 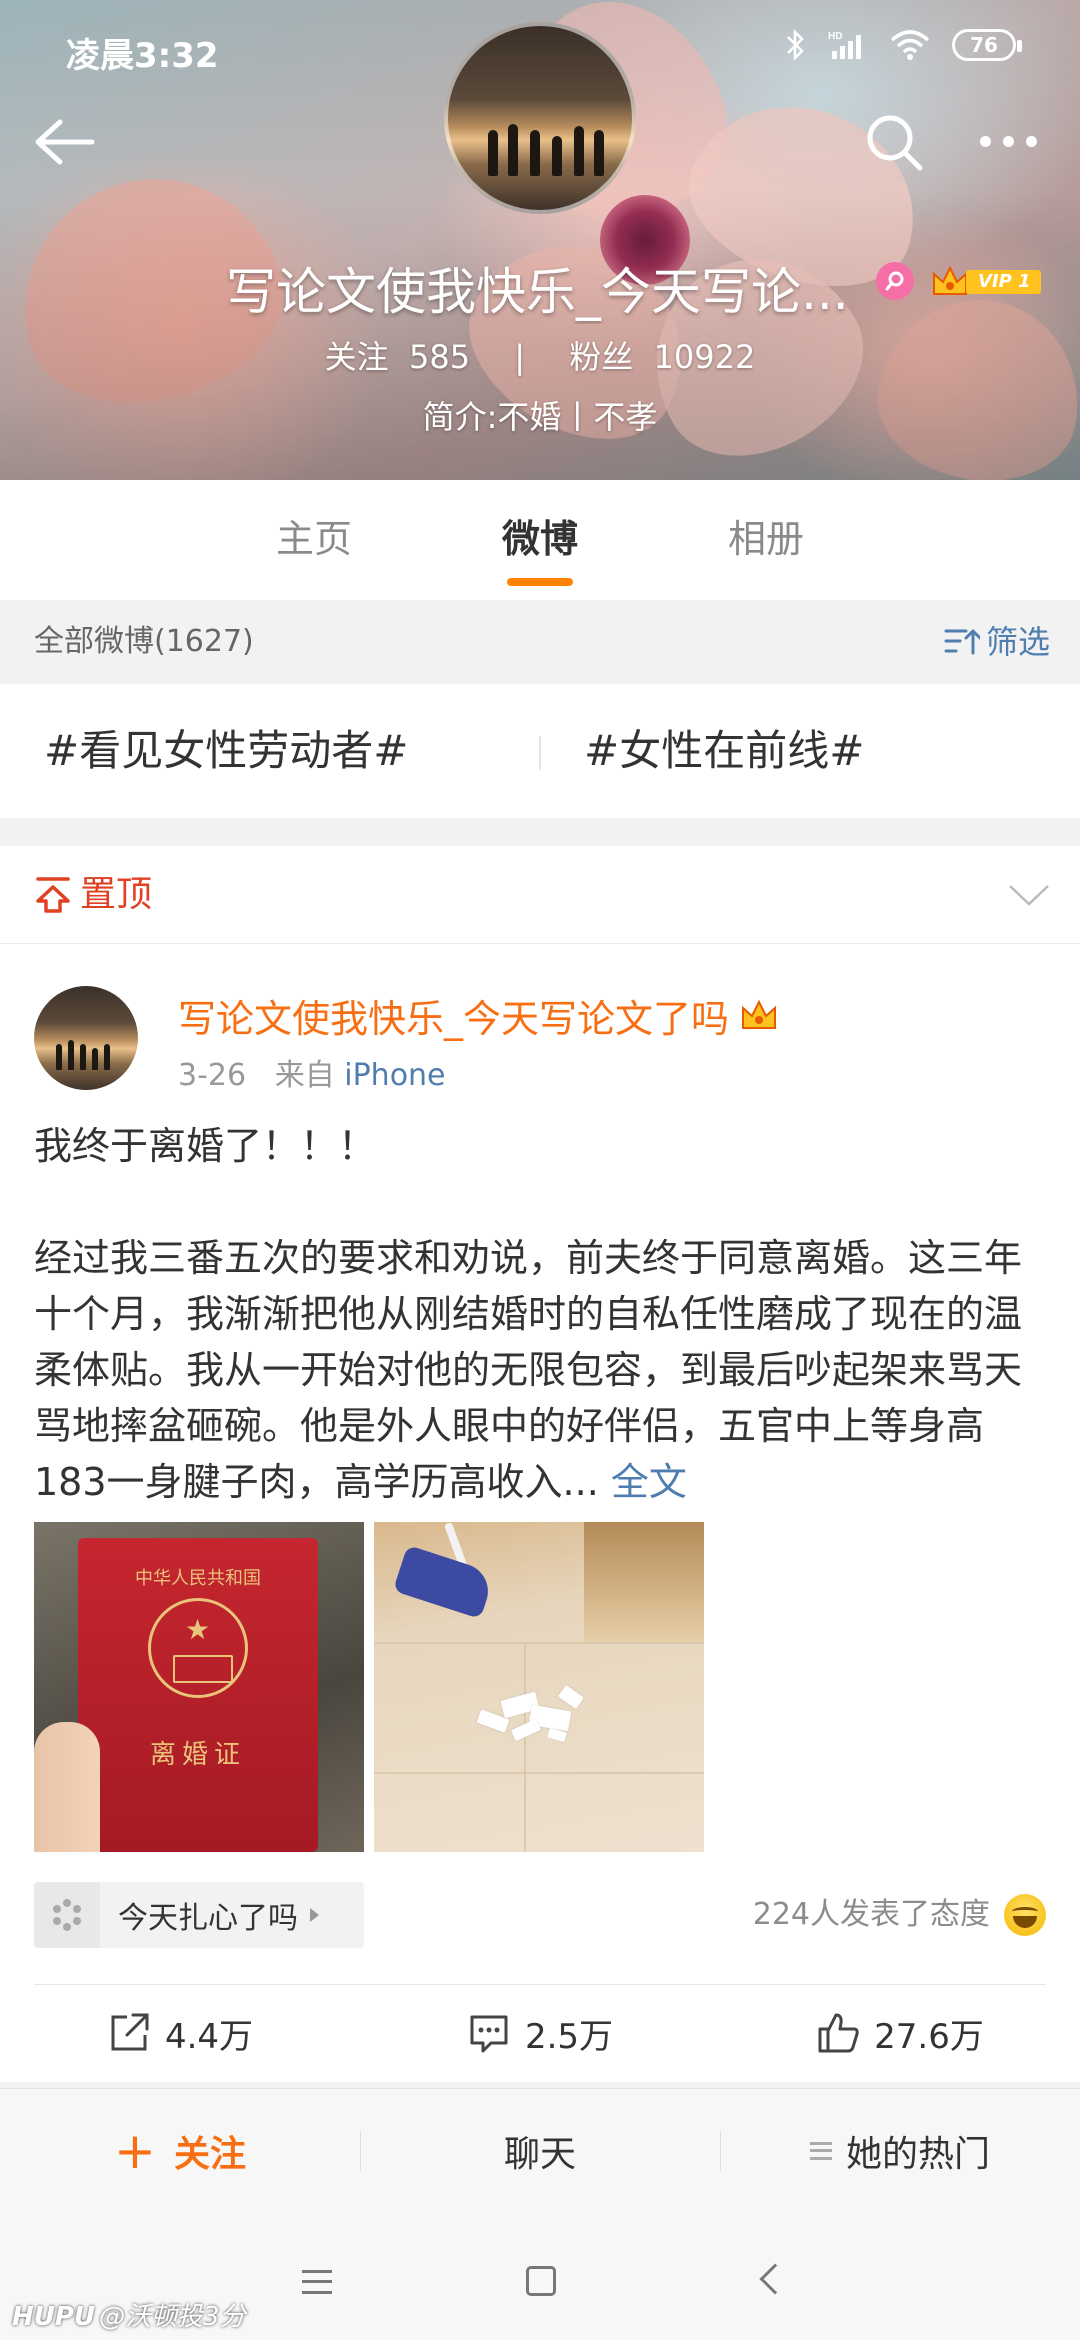 I want to click on status-time: 凌晨3:32, so click(x=142, y=56).